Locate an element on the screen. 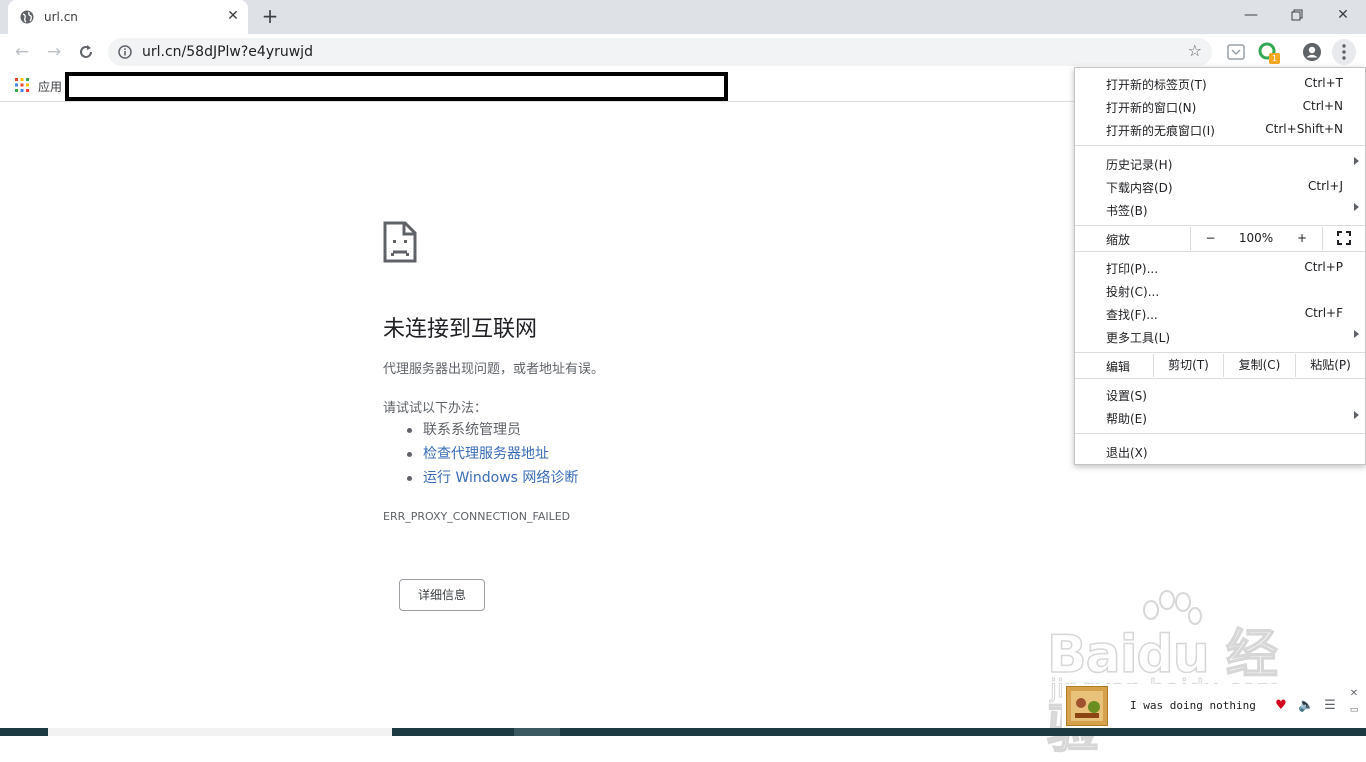 This screenshot has width=1366, height=762. sad-document-icon is located at coordinates (400, 242).